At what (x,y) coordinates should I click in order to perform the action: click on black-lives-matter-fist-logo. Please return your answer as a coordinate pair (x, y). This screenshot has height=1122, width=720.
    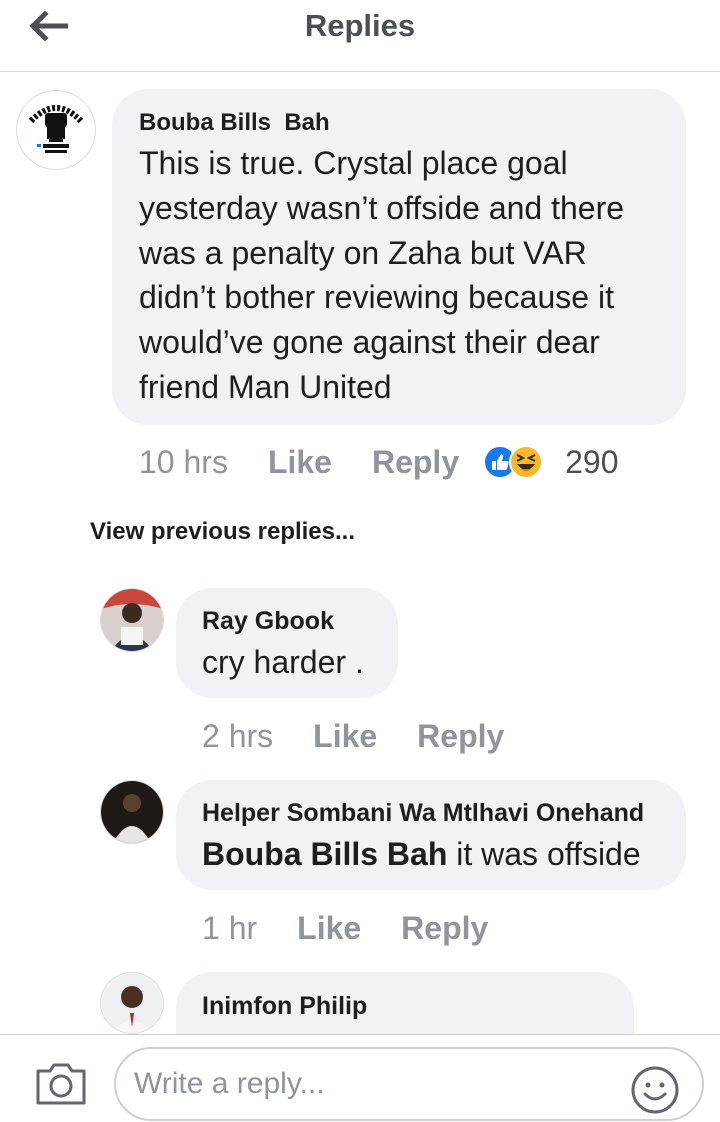
    Looking at the image, I should click on (56, 130).